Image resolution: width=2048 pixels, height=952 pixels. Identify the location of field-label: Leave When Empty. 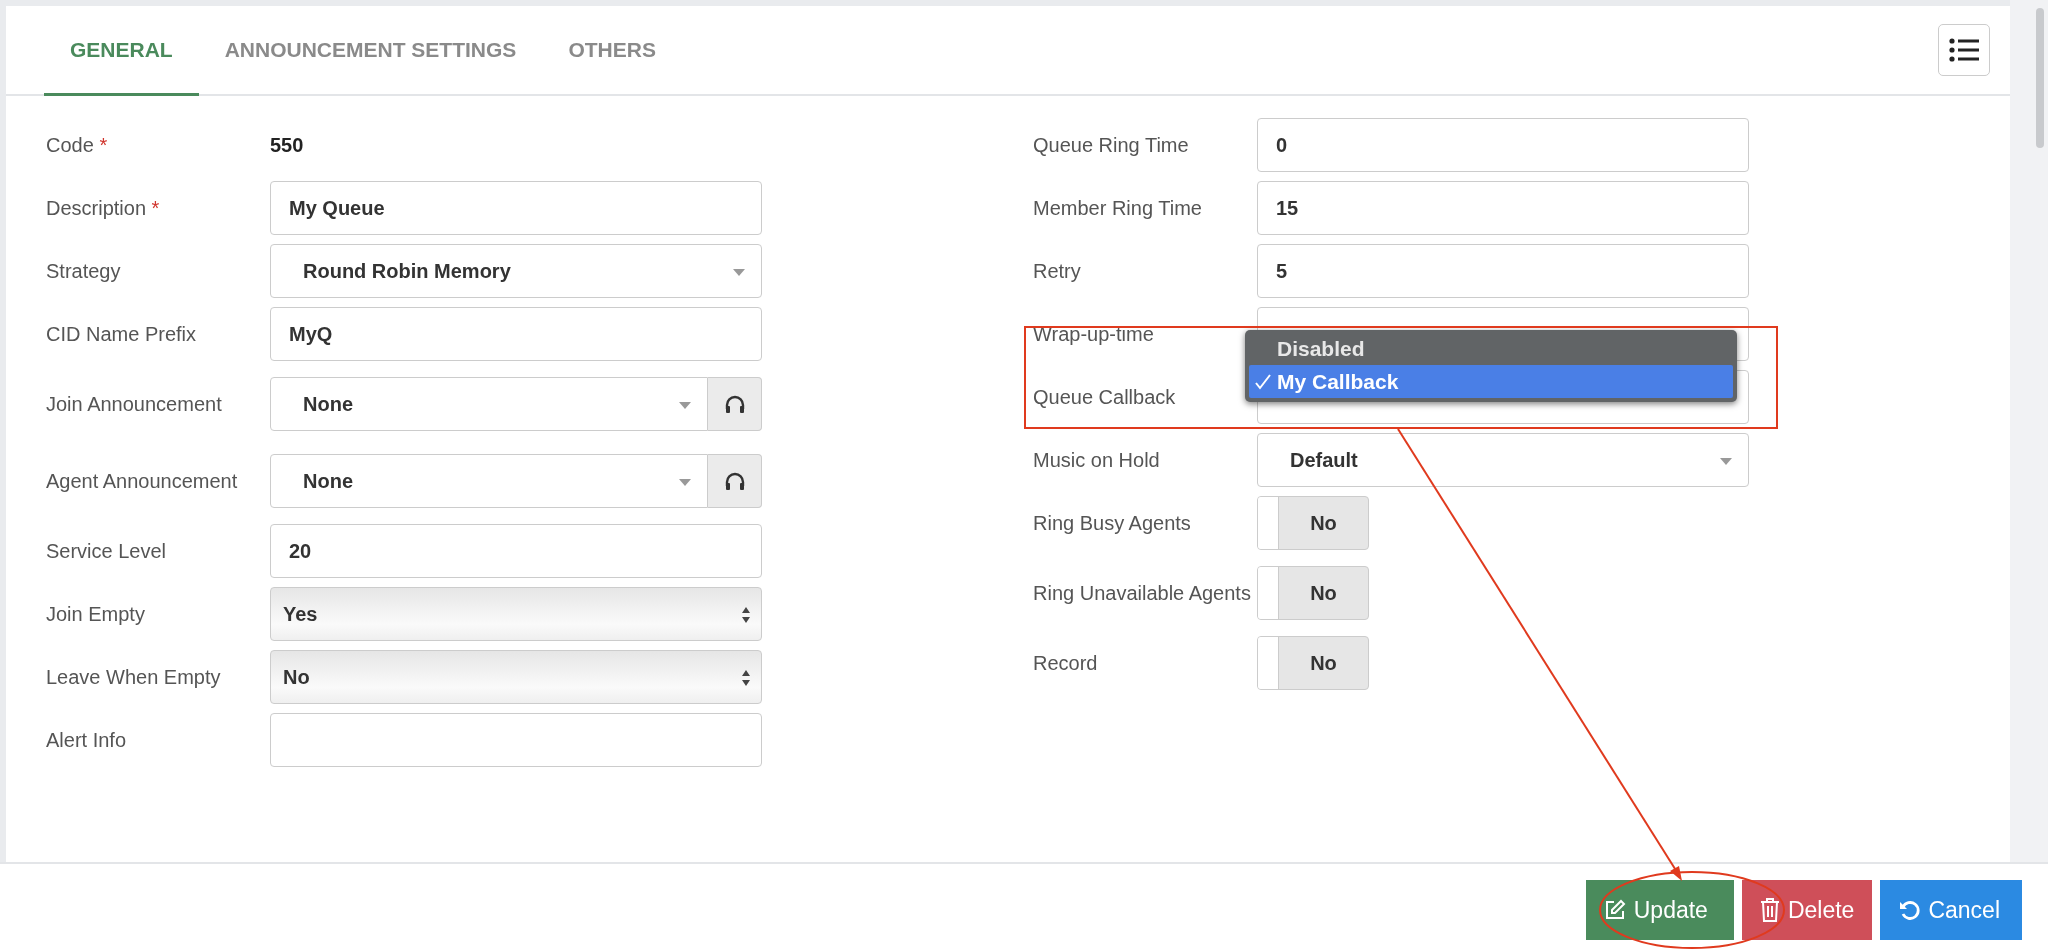
(134, 677).